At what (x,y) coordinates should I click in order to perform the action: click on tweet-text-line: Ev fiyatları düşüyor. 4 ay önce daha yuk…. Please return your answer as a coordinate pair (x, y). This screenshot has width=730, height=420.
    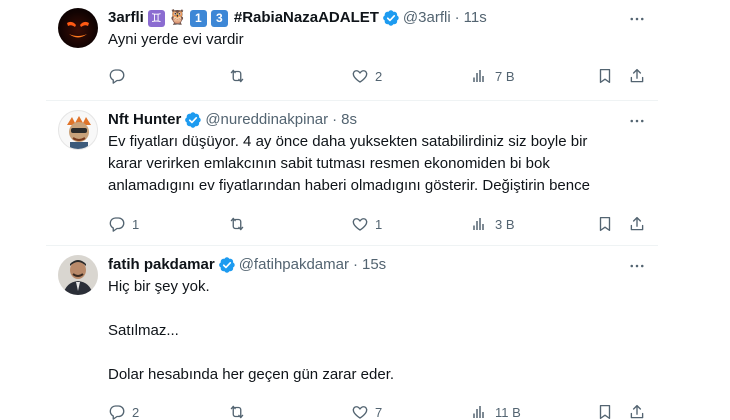
    Looking at the image, I should click on (348, 141).